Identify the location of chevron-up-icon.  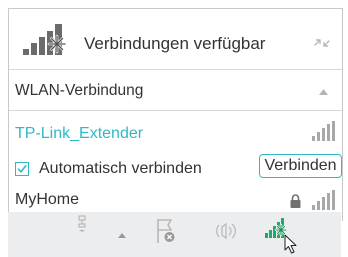
(323, 92).